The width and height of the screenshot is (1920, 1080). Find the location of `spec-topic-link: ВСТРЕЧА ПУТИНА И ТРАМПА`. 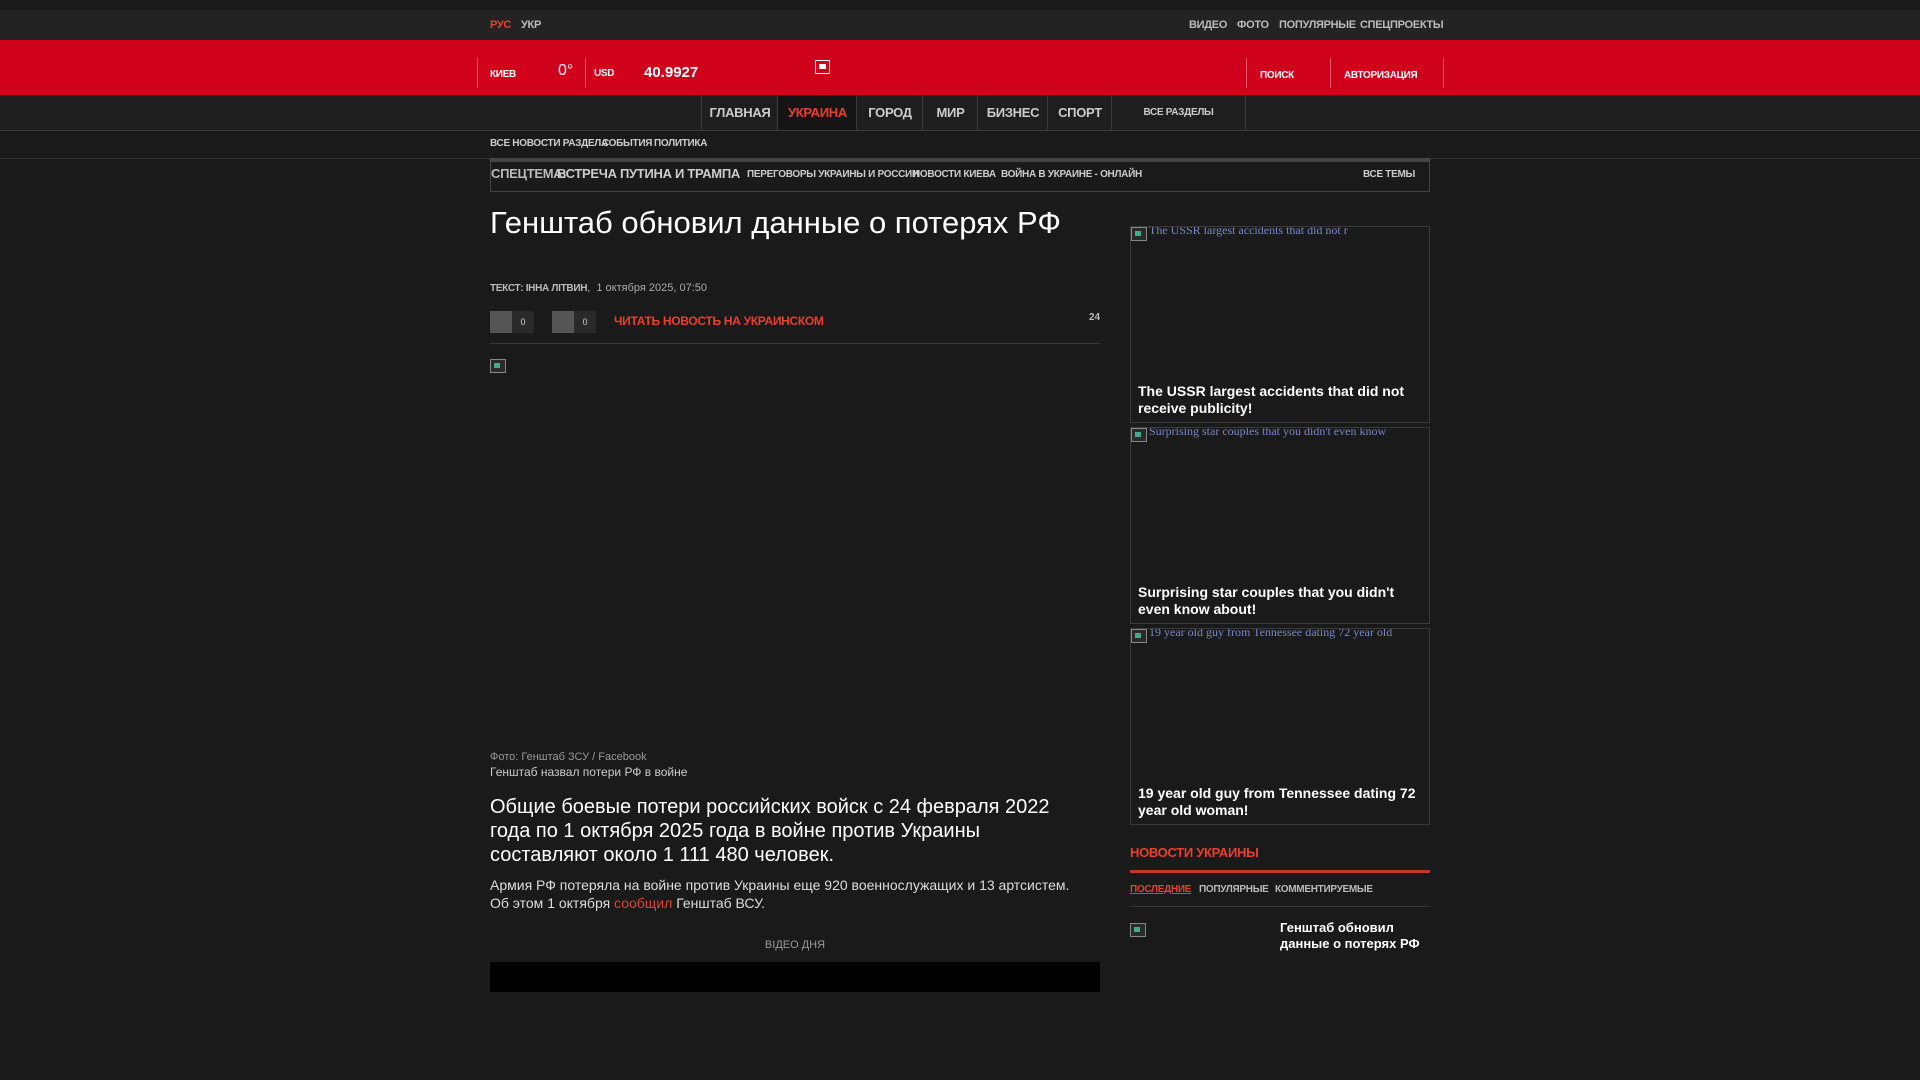

spec-topic-link: ВСТРЕЧА ПУТИНА И ТРАМПА is located at coordinates (648, 173).